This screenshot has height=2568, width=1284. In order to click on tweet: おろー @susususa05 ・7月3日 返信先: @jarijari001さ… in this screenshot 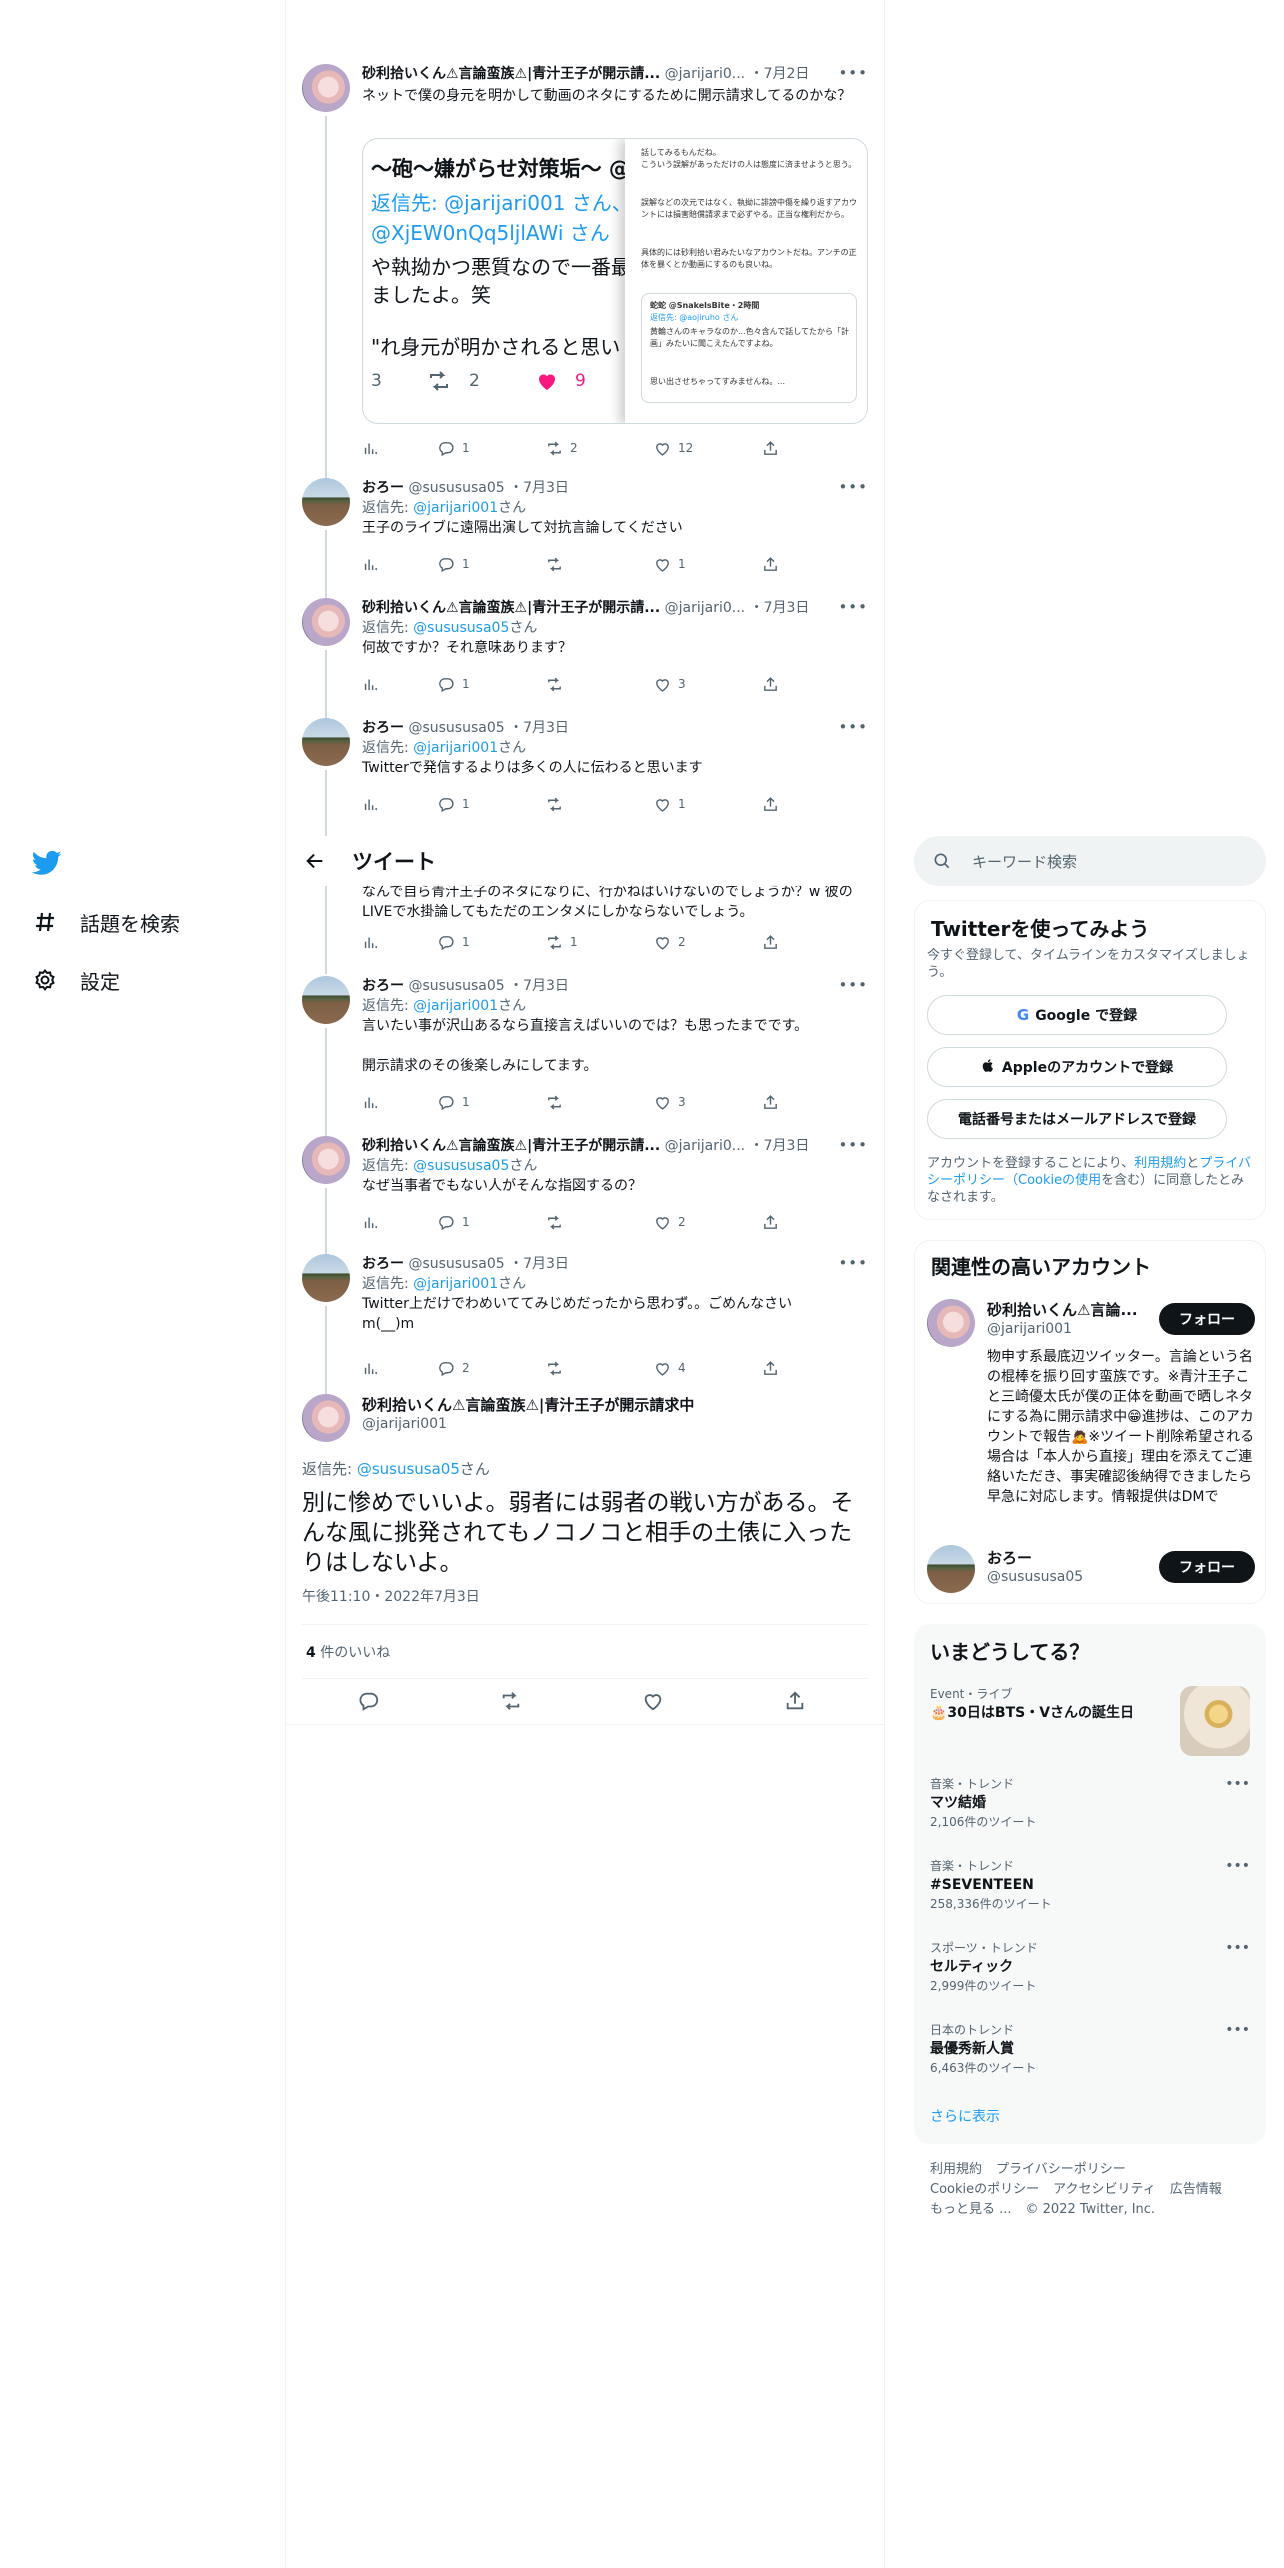, I will do `click(585, 1325)`.